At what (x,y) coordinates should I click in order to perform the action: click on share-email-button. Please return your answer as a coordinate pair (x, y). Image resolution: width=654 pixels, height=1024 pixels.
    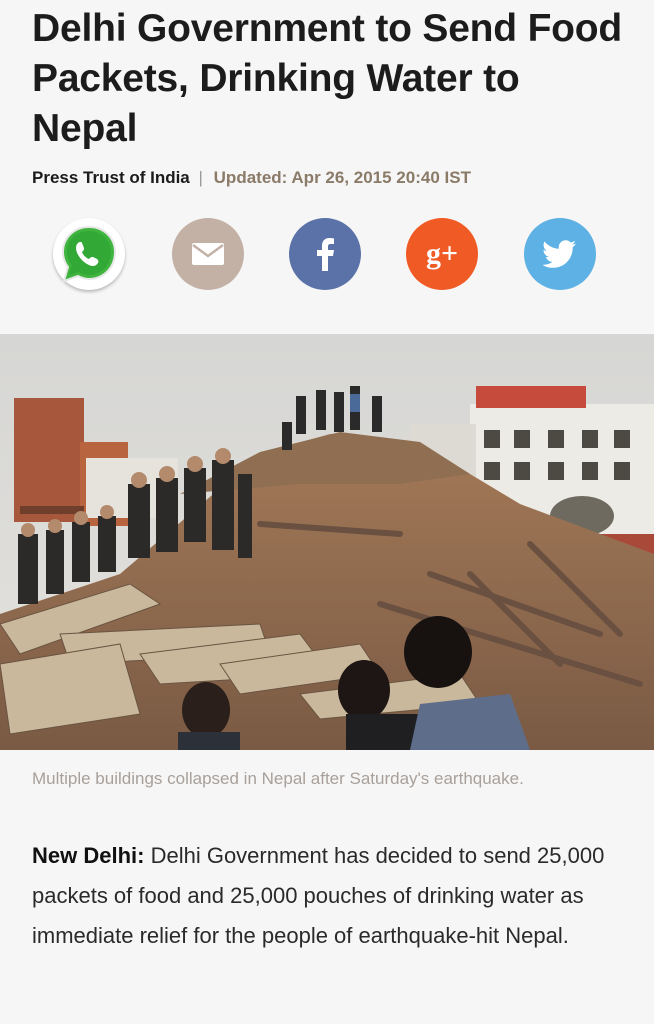
    Looking at the image, I should click on (208, 254).